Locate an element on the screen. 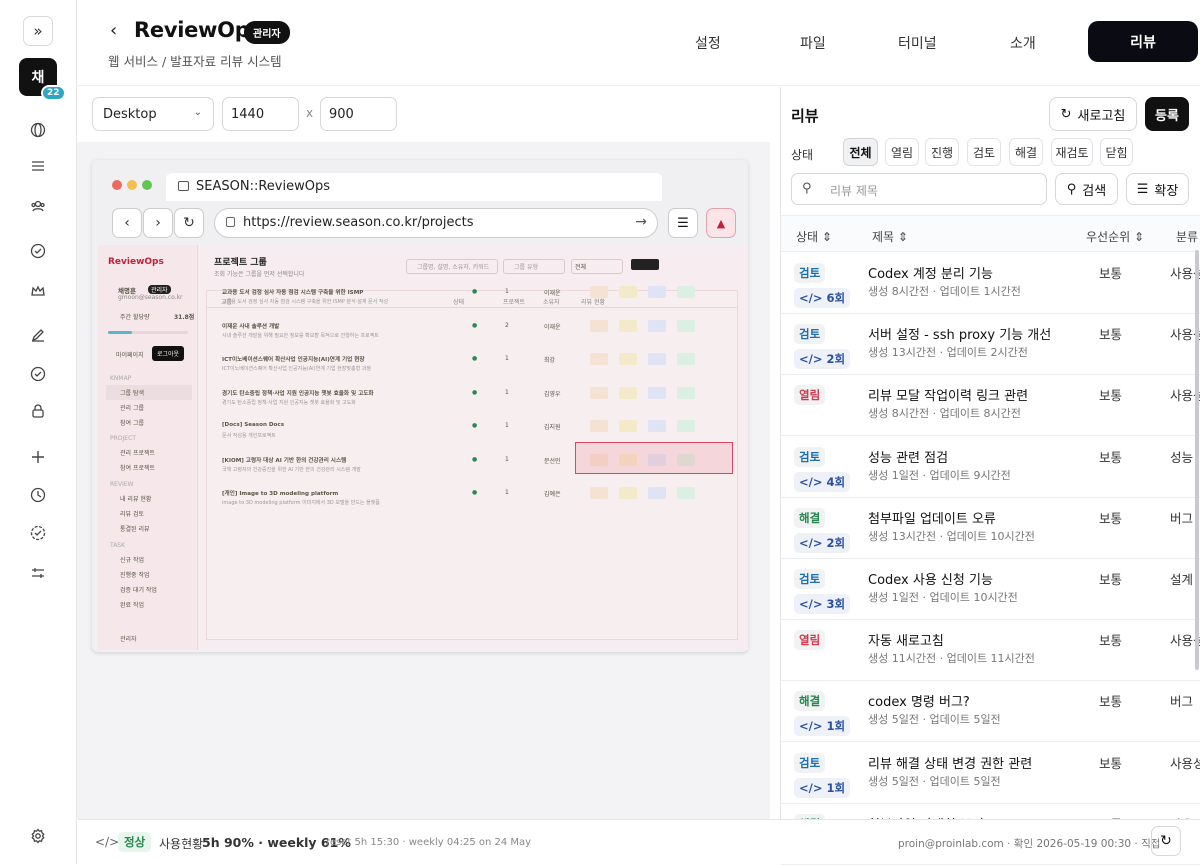 The width and height of the screenshot is (1200, 865). tab-about: 소개 is located at coordinates (1023, 43).